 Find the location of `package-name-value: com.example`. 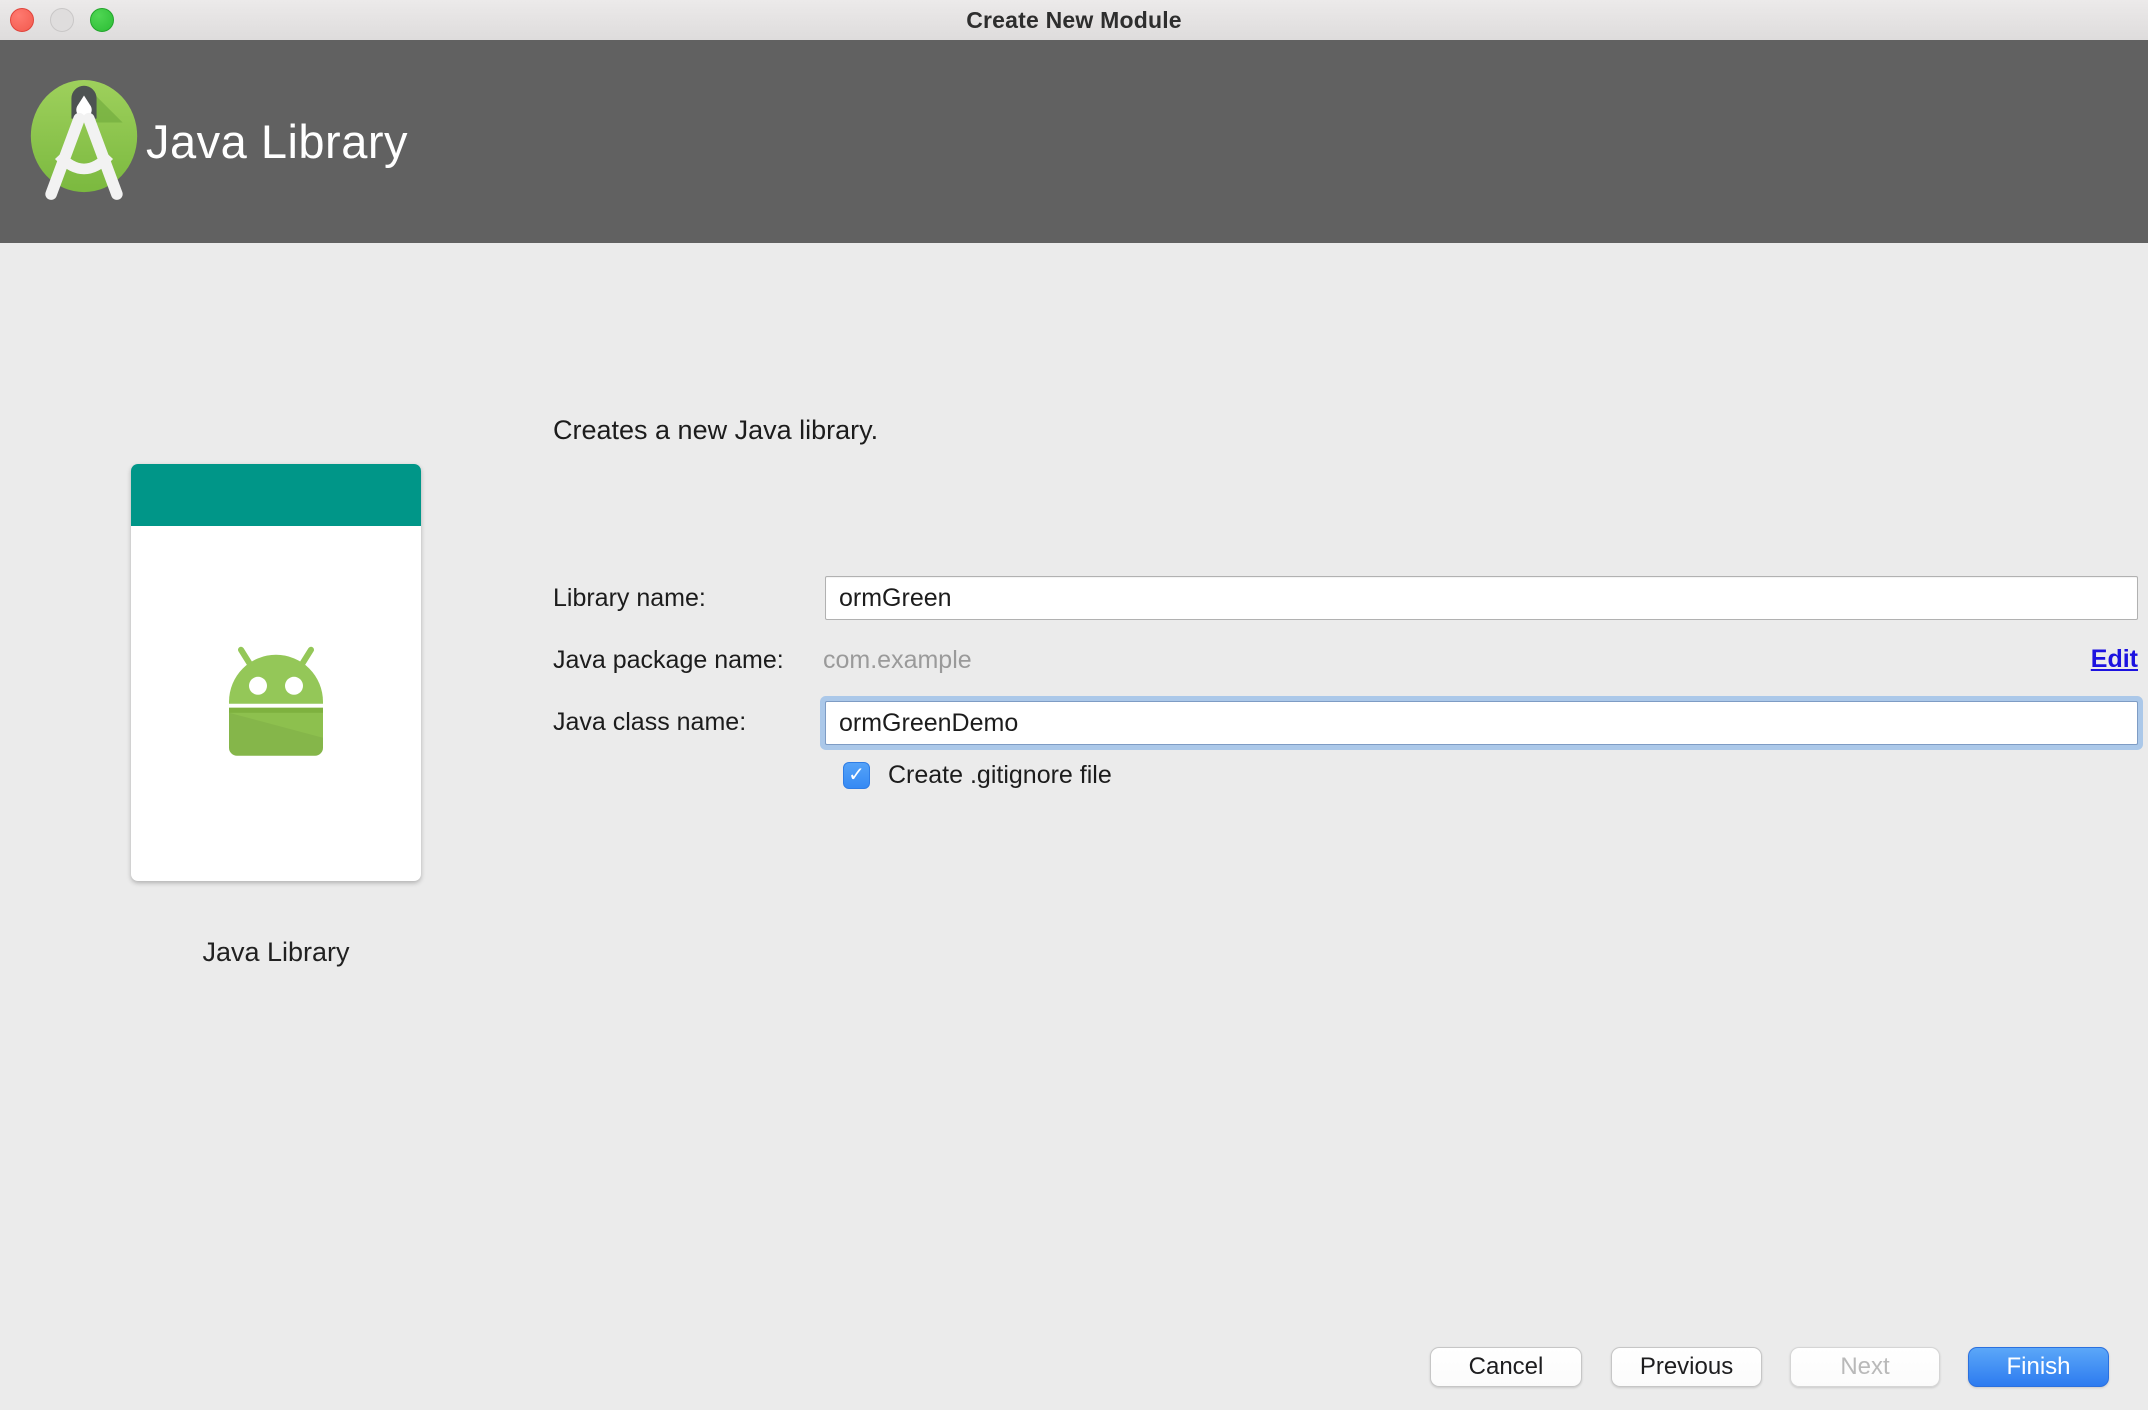

package-name-value: com.example is located at coordinates (897, 660).